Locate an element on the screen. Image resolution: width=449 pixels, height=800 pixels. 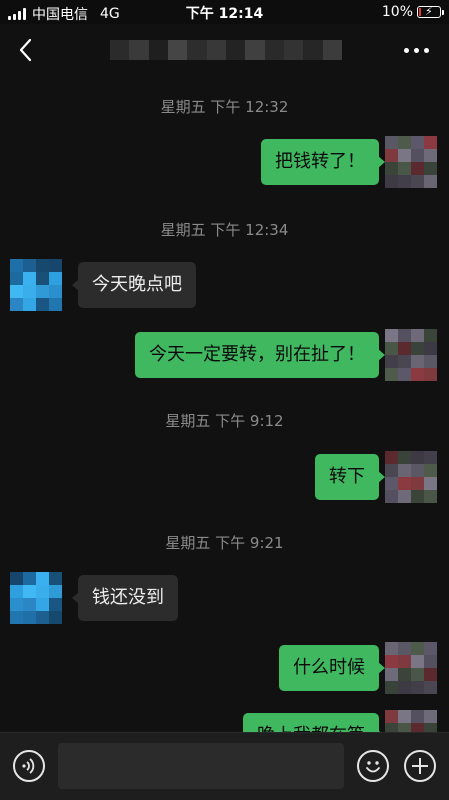
input-bar is located at coordinates (224, 766).